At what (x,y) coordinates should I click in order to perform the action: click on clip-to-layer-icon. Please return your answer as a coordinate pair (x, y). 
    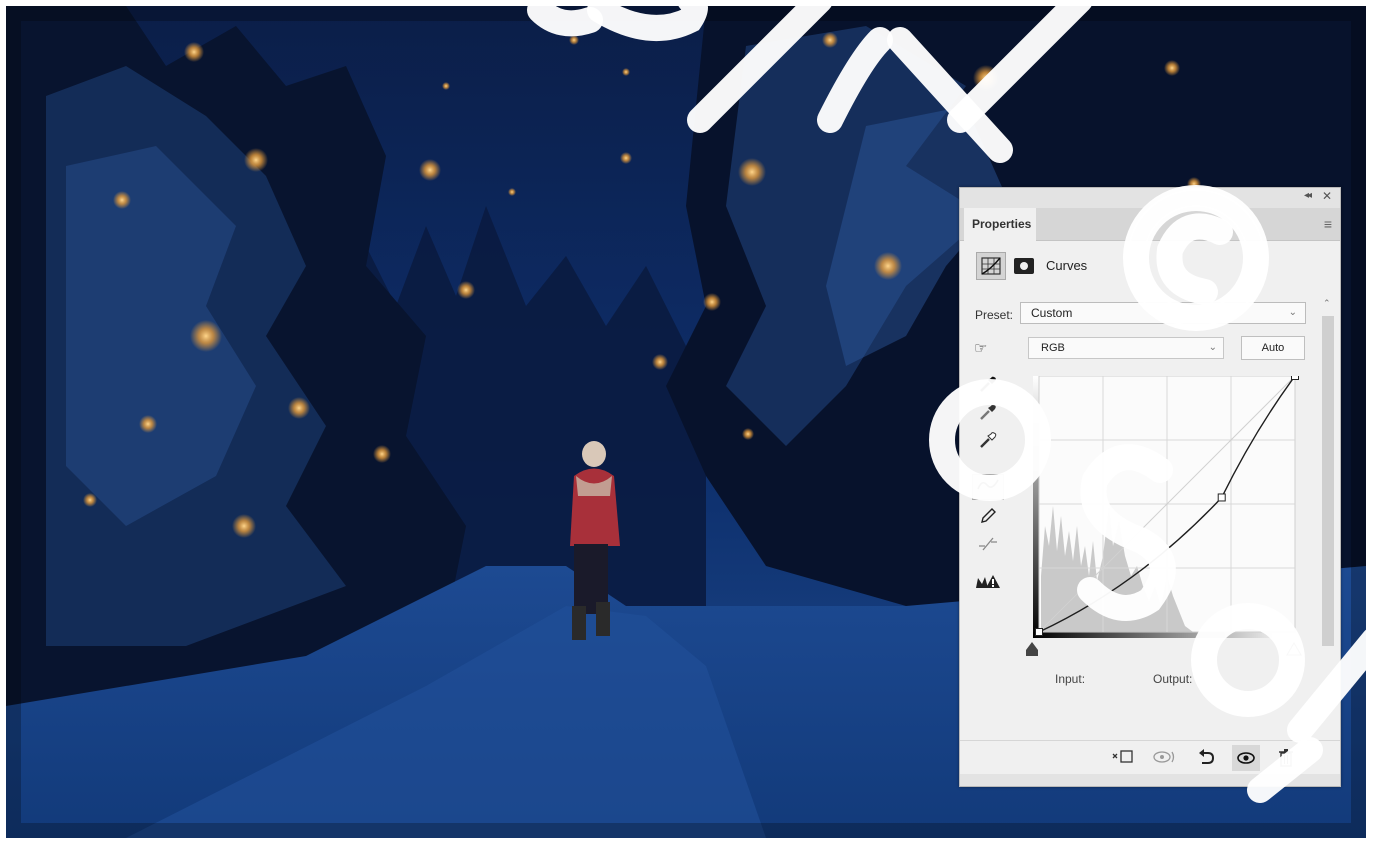
    Looking at the image, I should click on (1123, 759).